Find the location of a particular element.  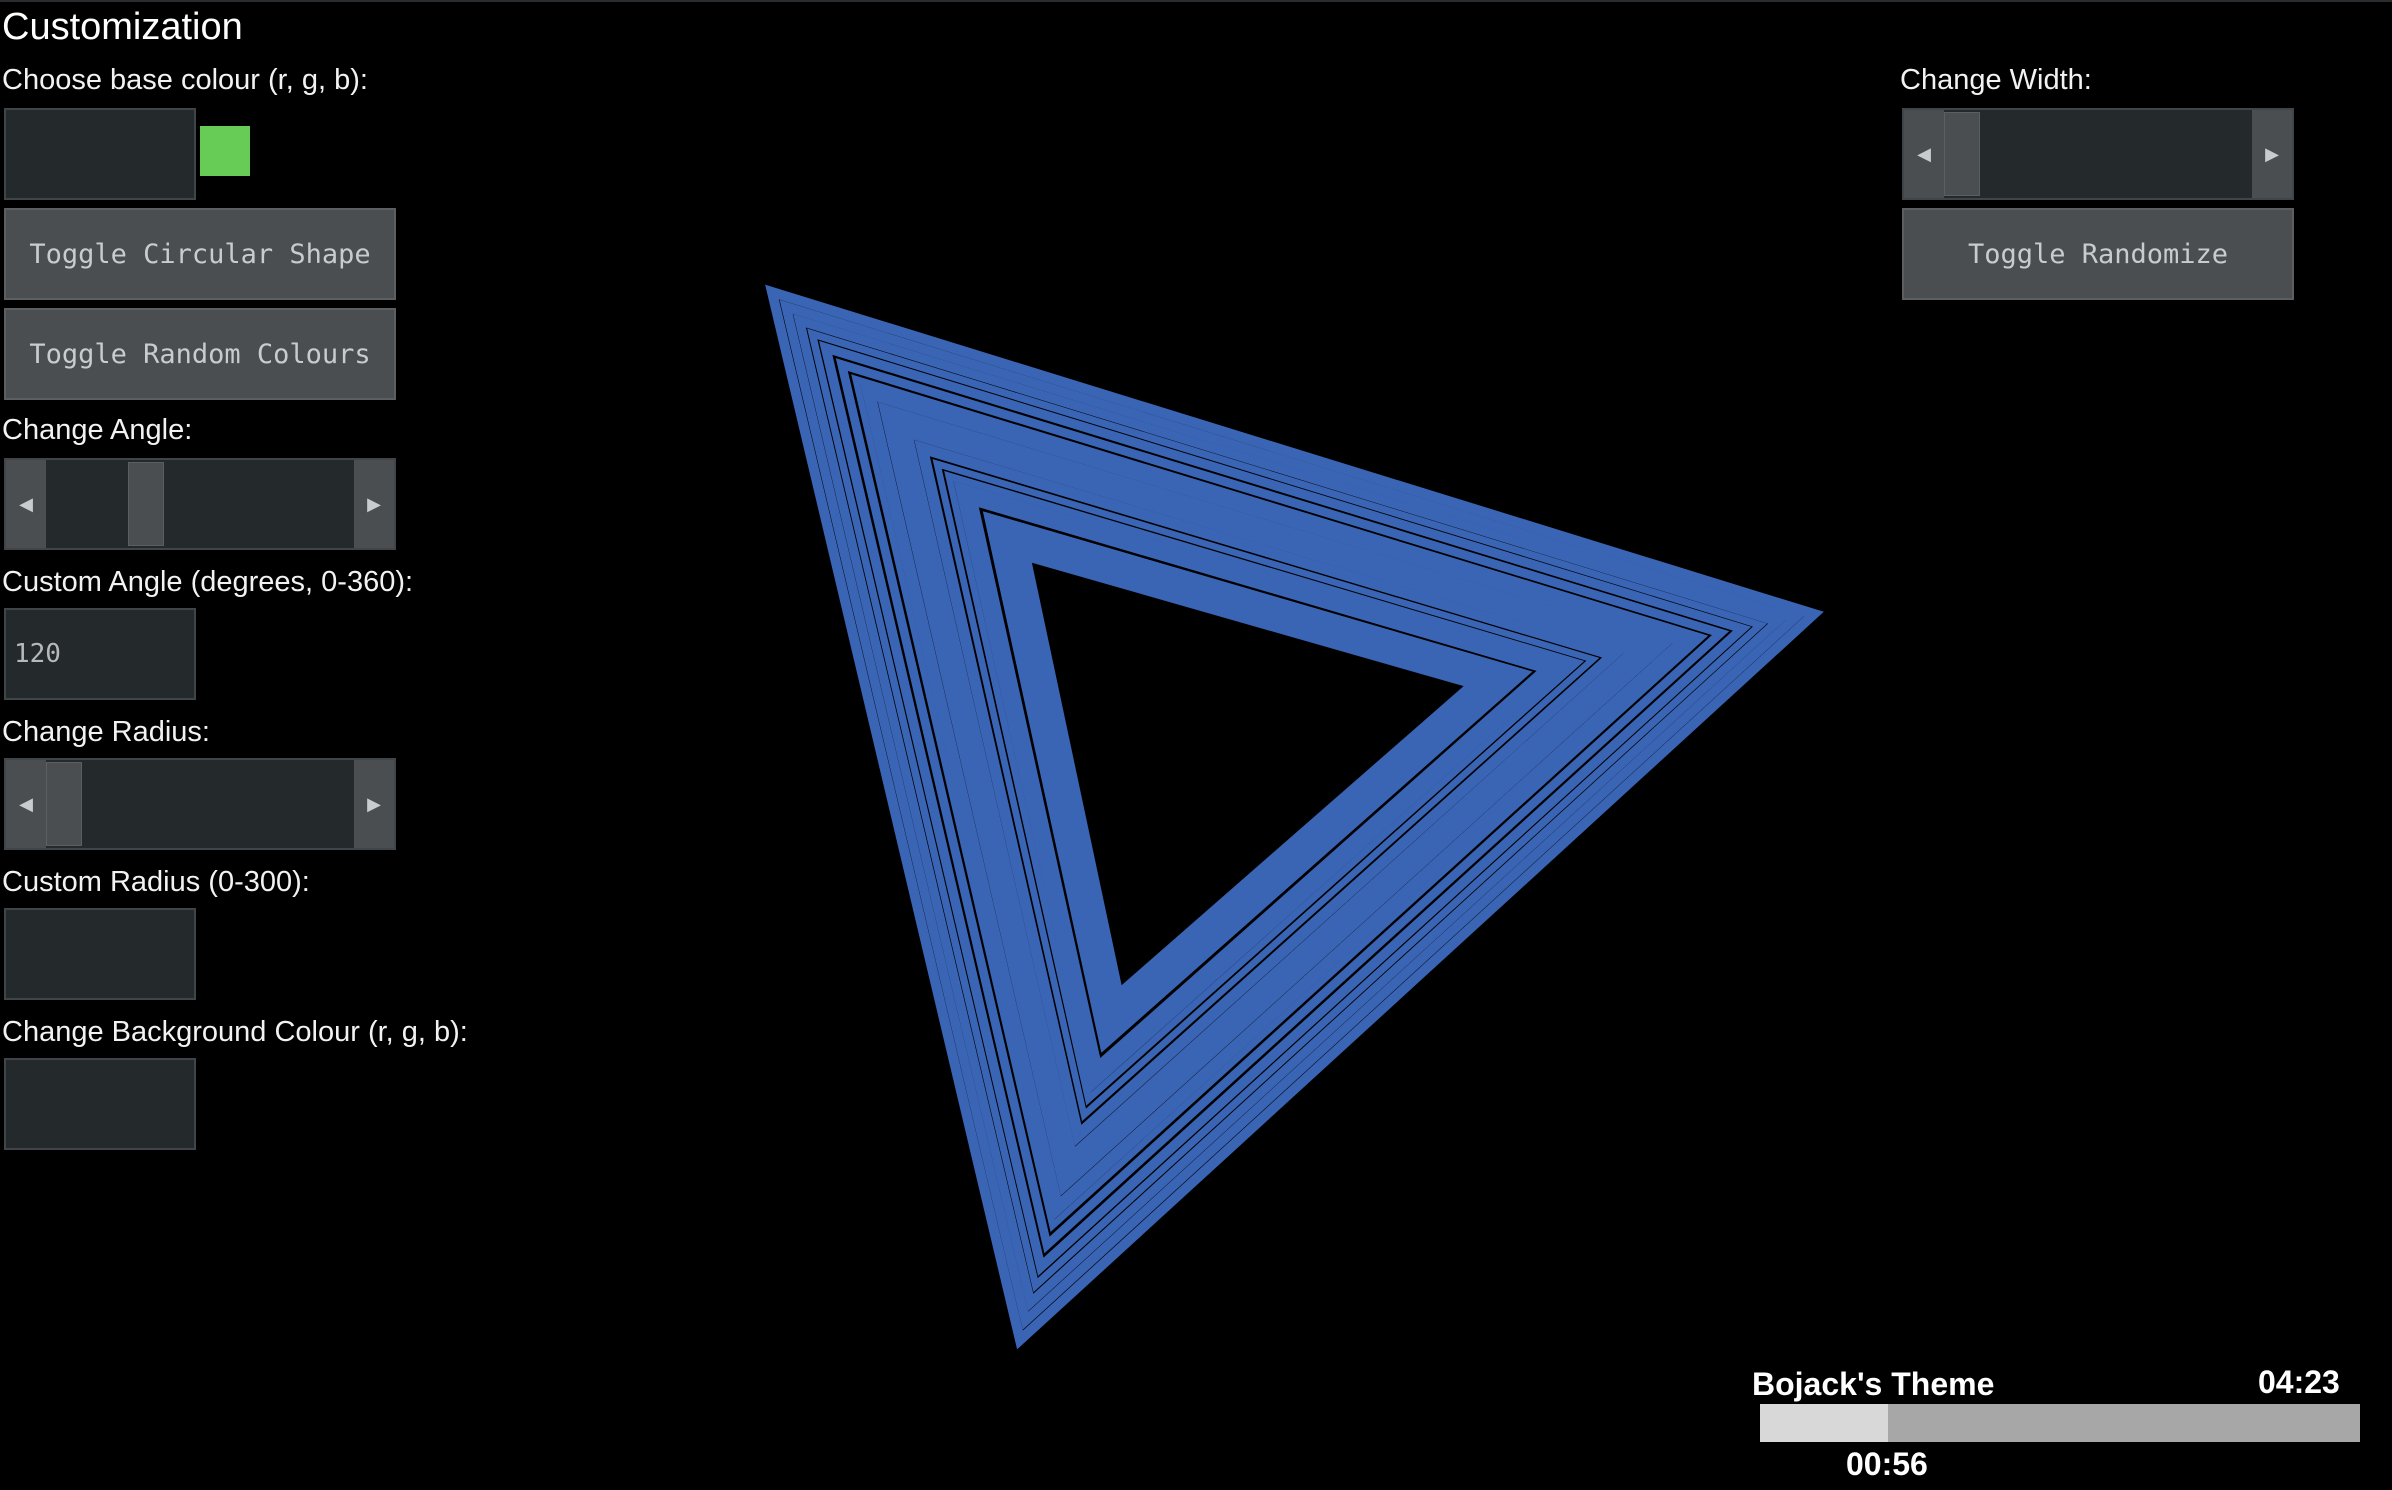

background-colour-label: Change Background Colour (r, g, b): is located at coordinates (235, 1032).